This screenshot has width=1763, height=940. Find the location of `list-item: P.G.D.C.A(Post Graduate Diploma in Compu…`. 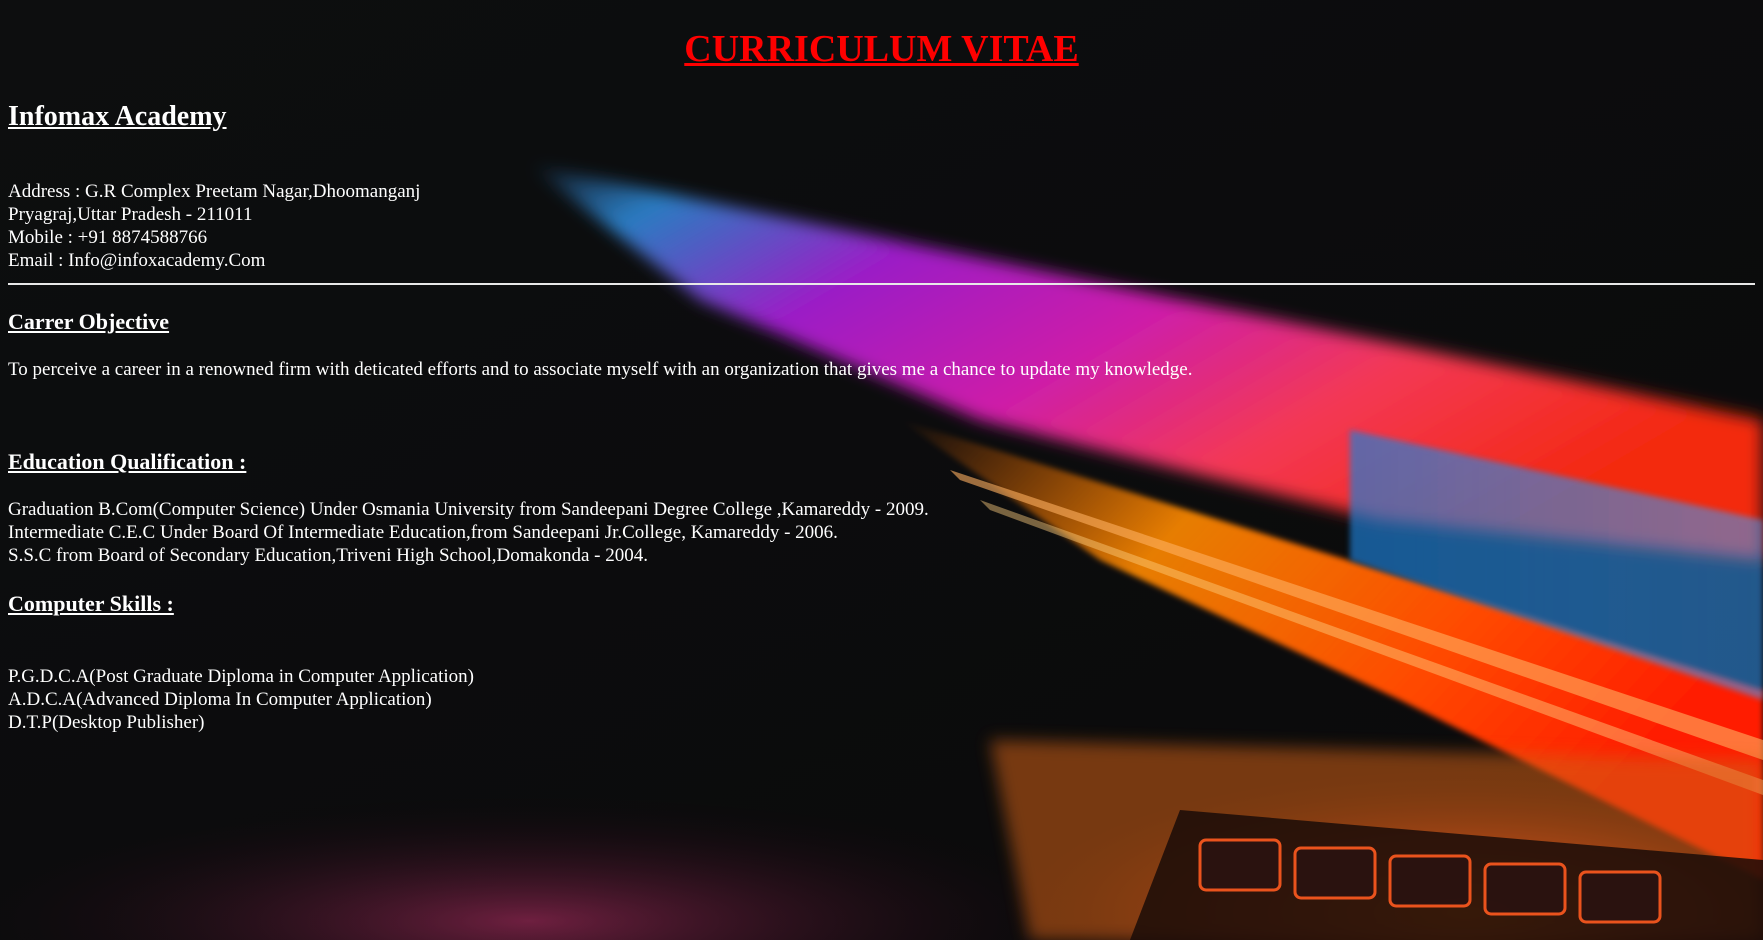

list-item: P.G.D.C.A(Post Graduate Diploma in Compu… is located at coordinates (241, 676).